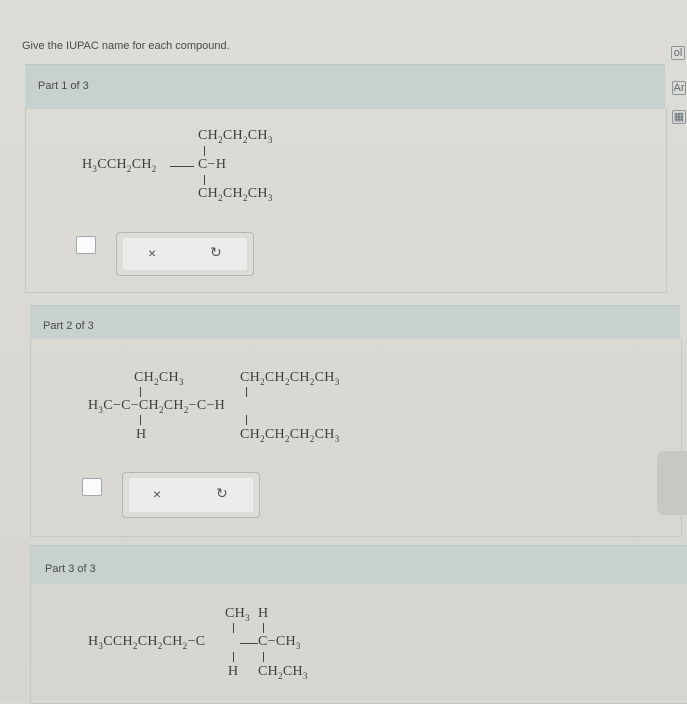 The height and width of the screenshot is (704, 687). Describe the element at coordinates (345, 86) in the screenshot. I see `part1-header` at that location.